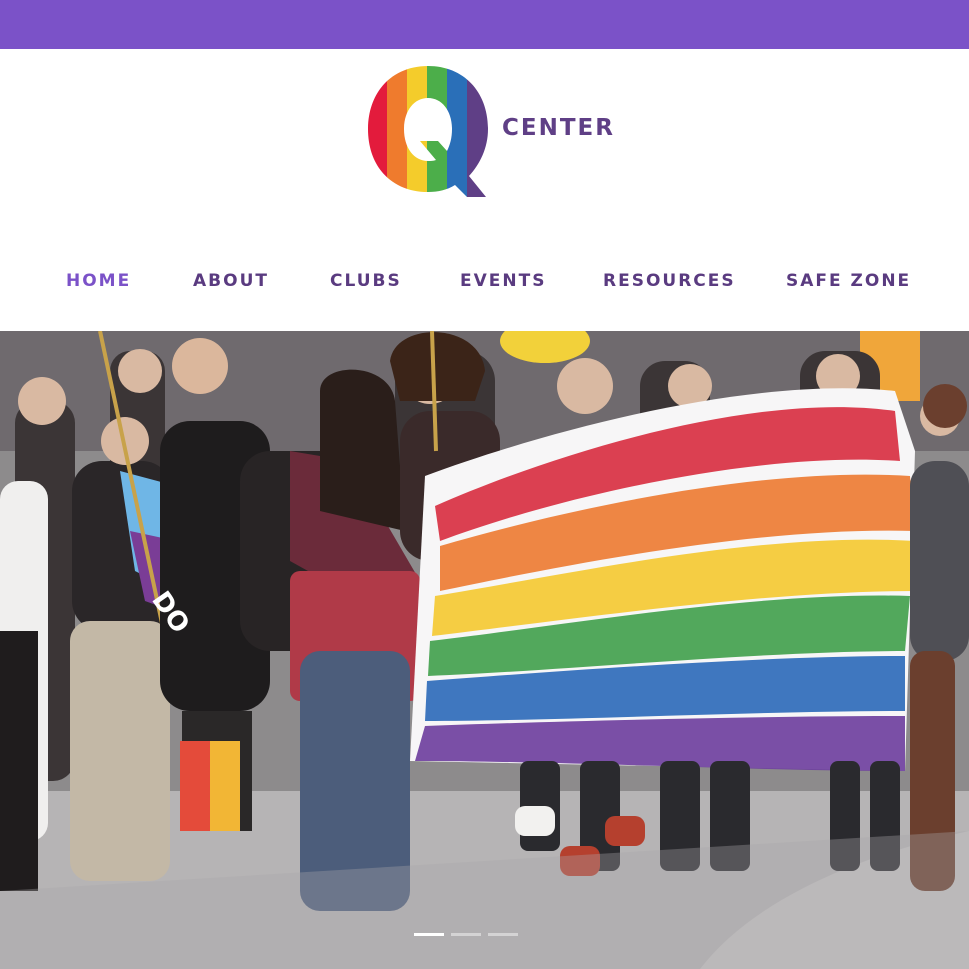 The image size is (969, 969). I want to click on nav-item-clubs: CLUBS, so click(366, 281).